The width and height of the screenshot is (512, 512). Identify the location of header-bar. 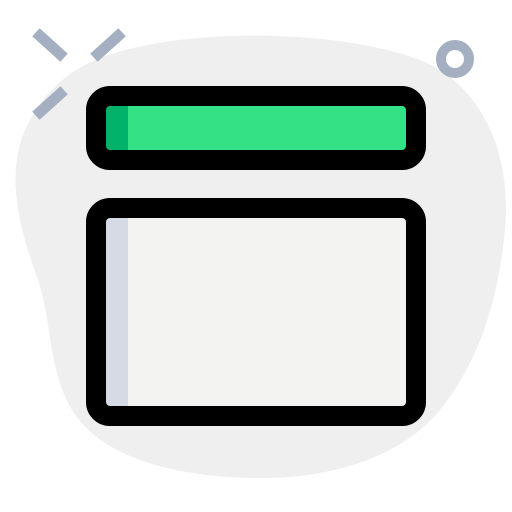
(256, 128).